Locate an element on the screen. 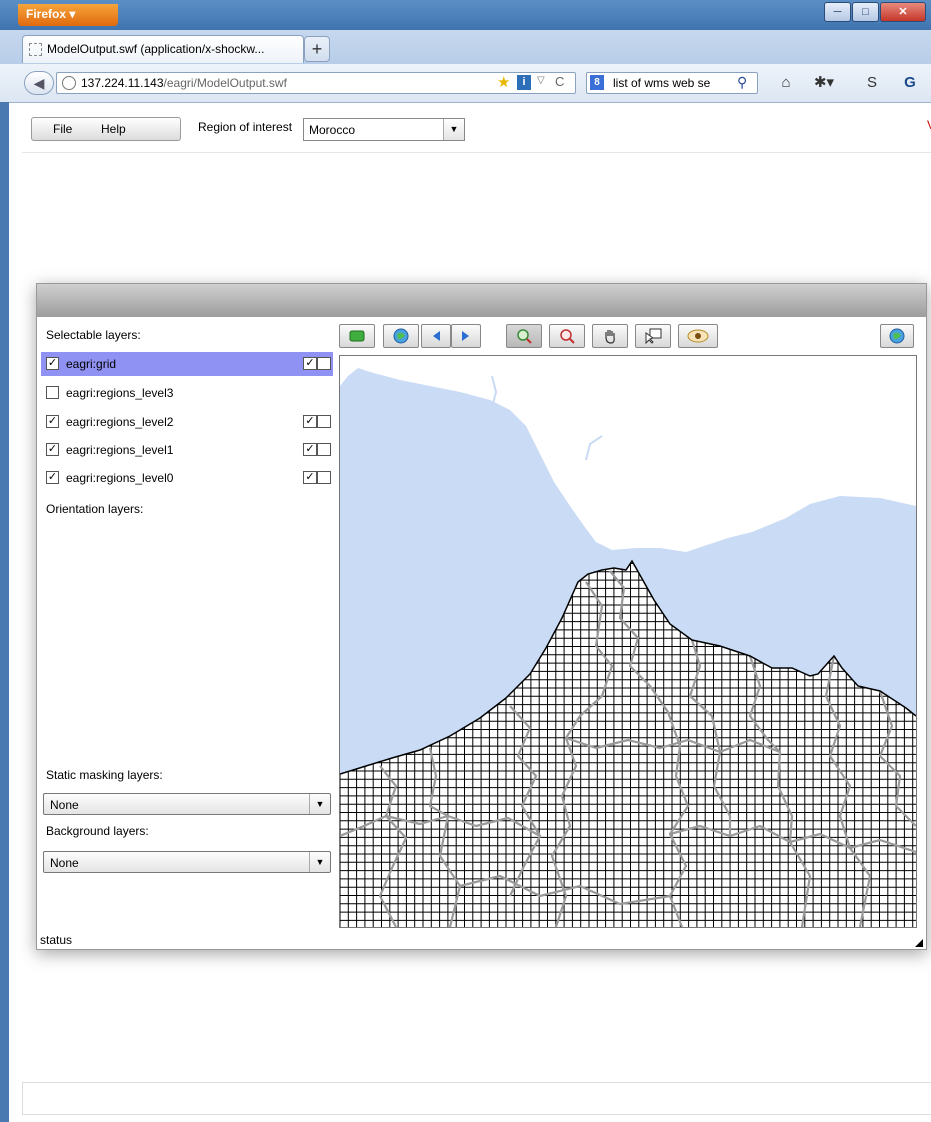 The width and height of the screenshot is (931, 1122). status-bar-text: status is located at coordinates (56, 940).